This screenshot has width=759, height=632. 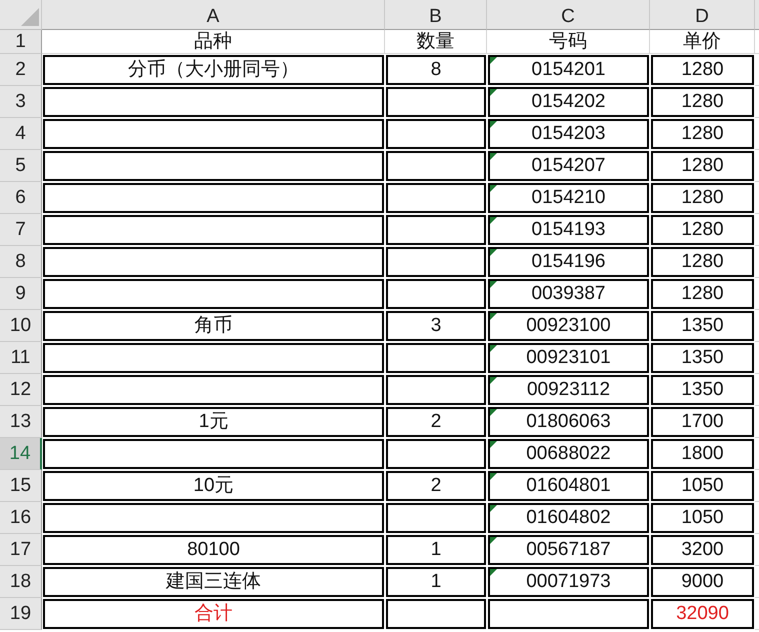 I want to click on table-cell: 0154207, so click(x=568, y=166).